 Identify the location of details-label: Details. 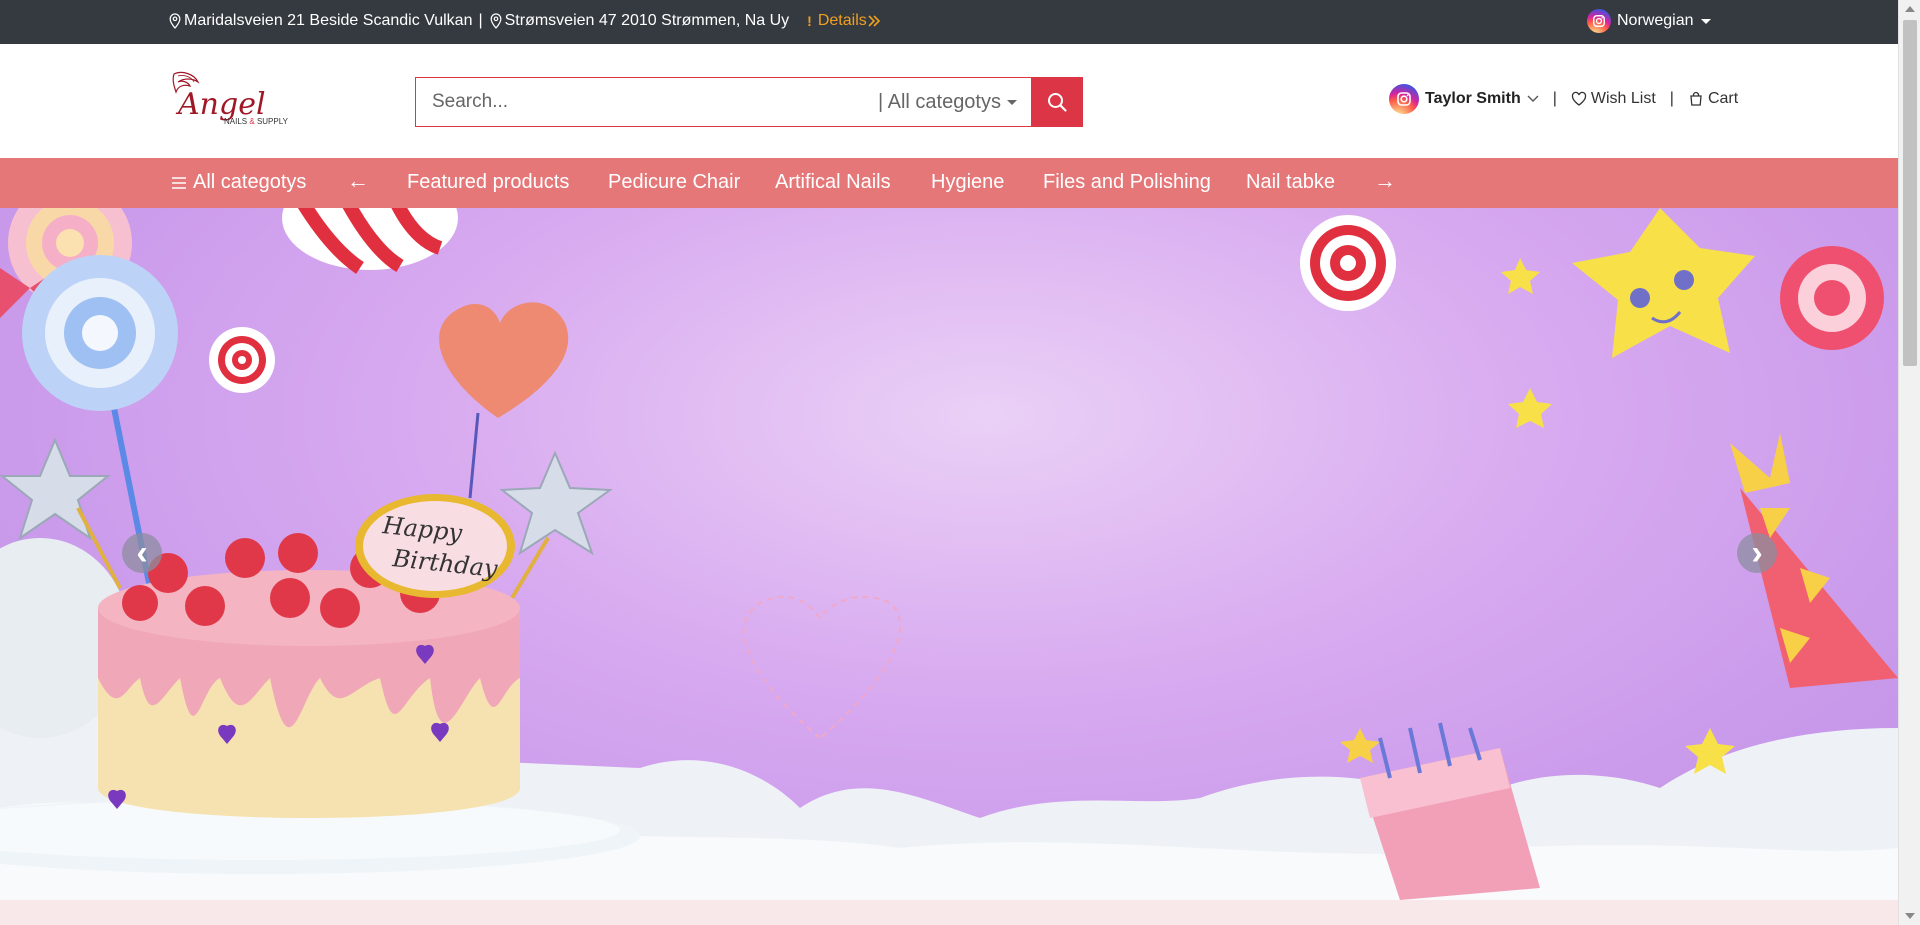
(842, 20).